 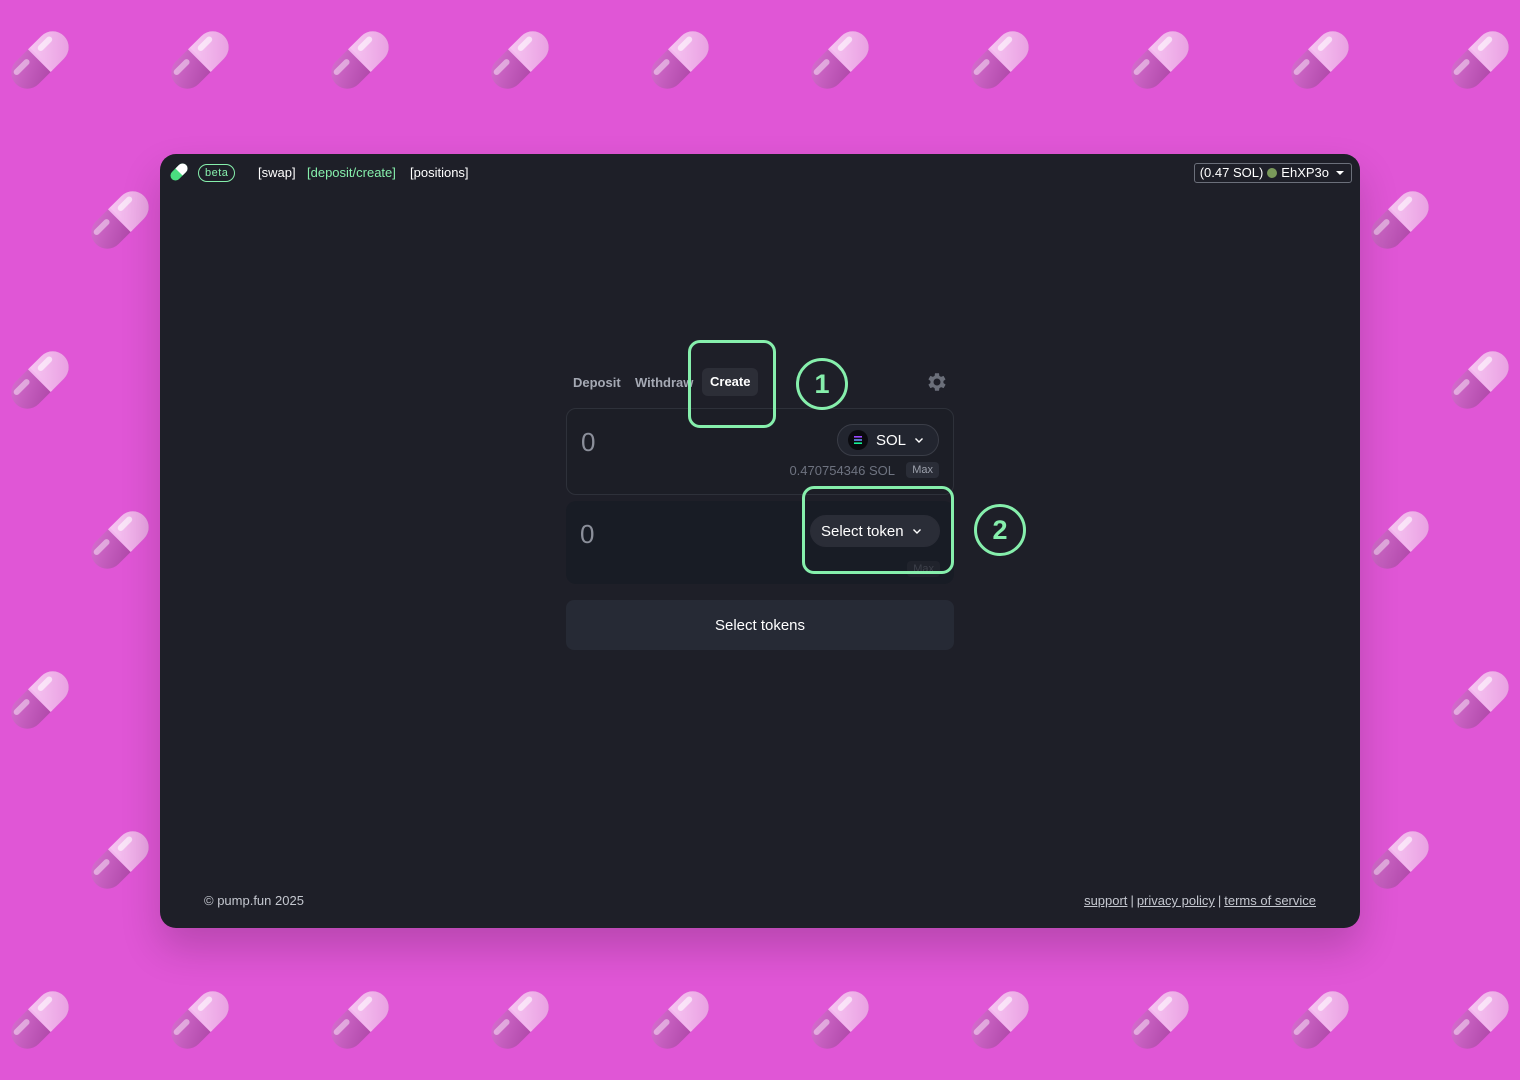 I want to click on from-amount-input: 0, so click(x=588, y=442).